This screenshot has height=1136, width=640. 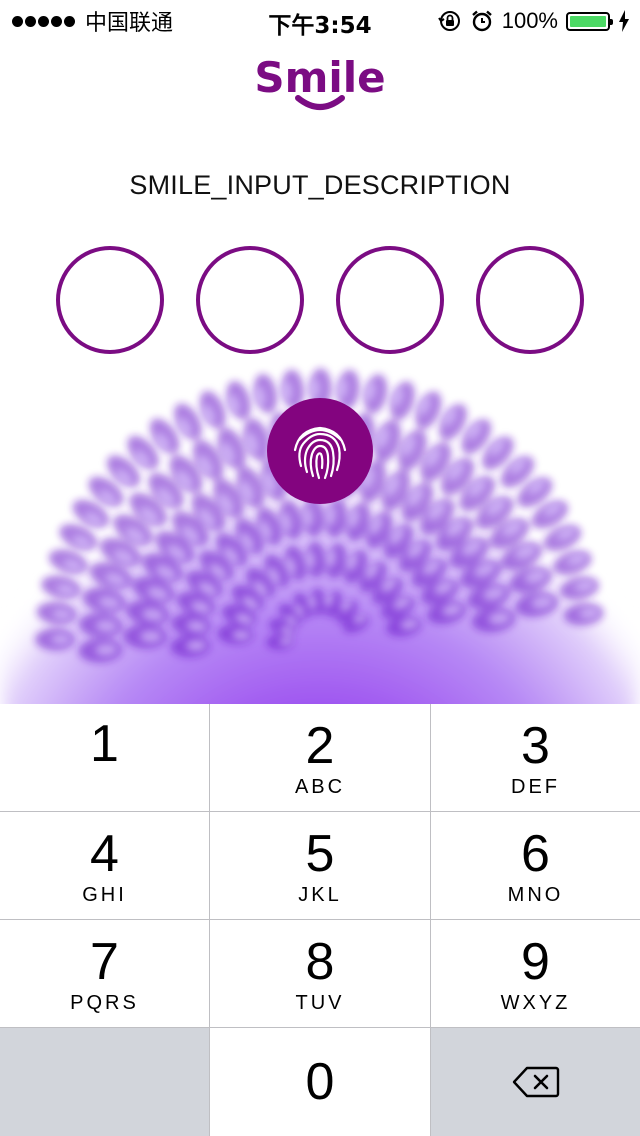 I want to click on input-description: SMILE_INPUT_DESCRIPTION, so click(x=320, y=185).